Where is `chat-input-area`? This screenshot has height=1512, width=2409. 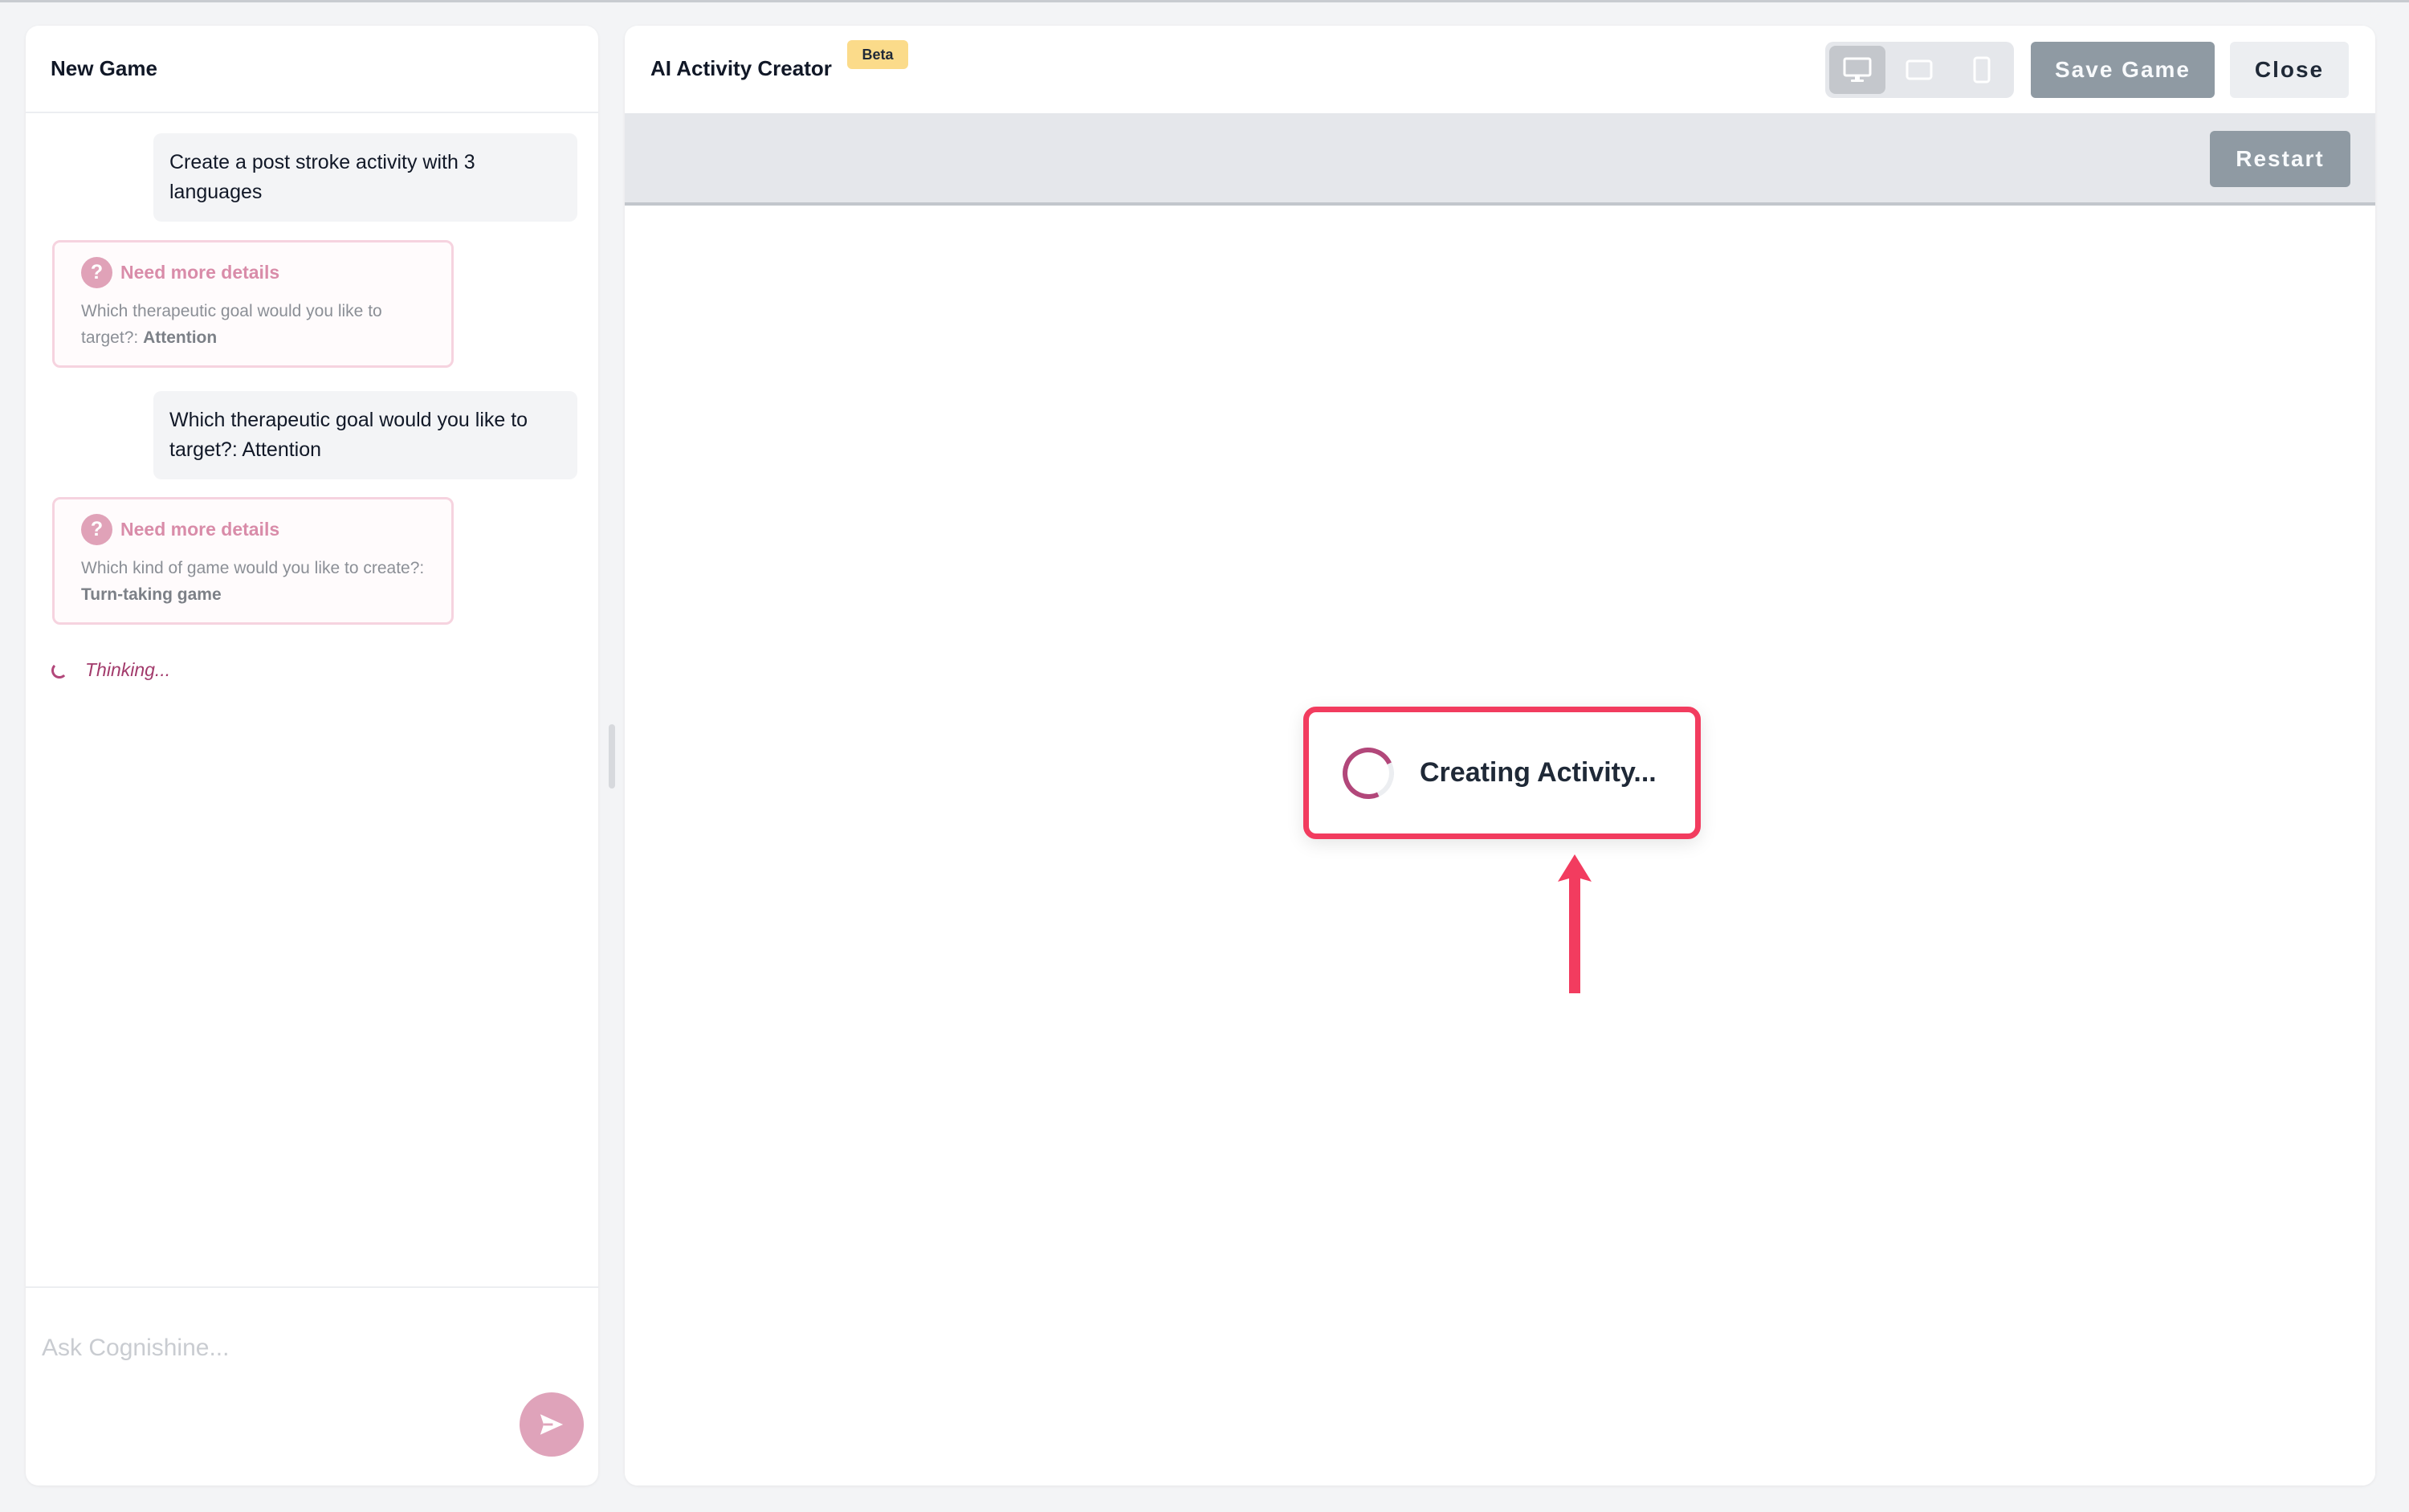 chat-input-area is located at coordinates (312, 1386).